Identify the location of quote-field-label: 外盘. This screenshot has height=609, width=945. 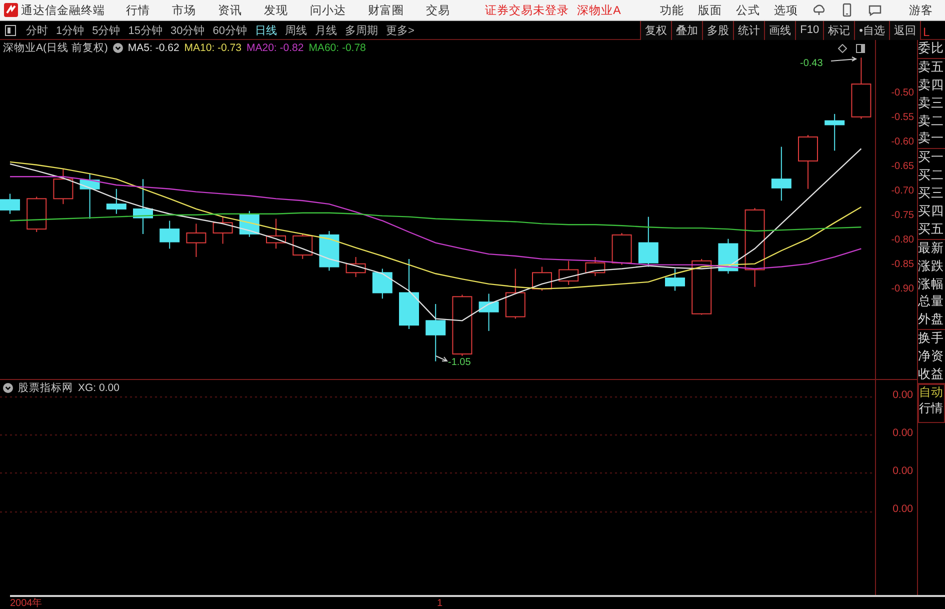
(931, 320).